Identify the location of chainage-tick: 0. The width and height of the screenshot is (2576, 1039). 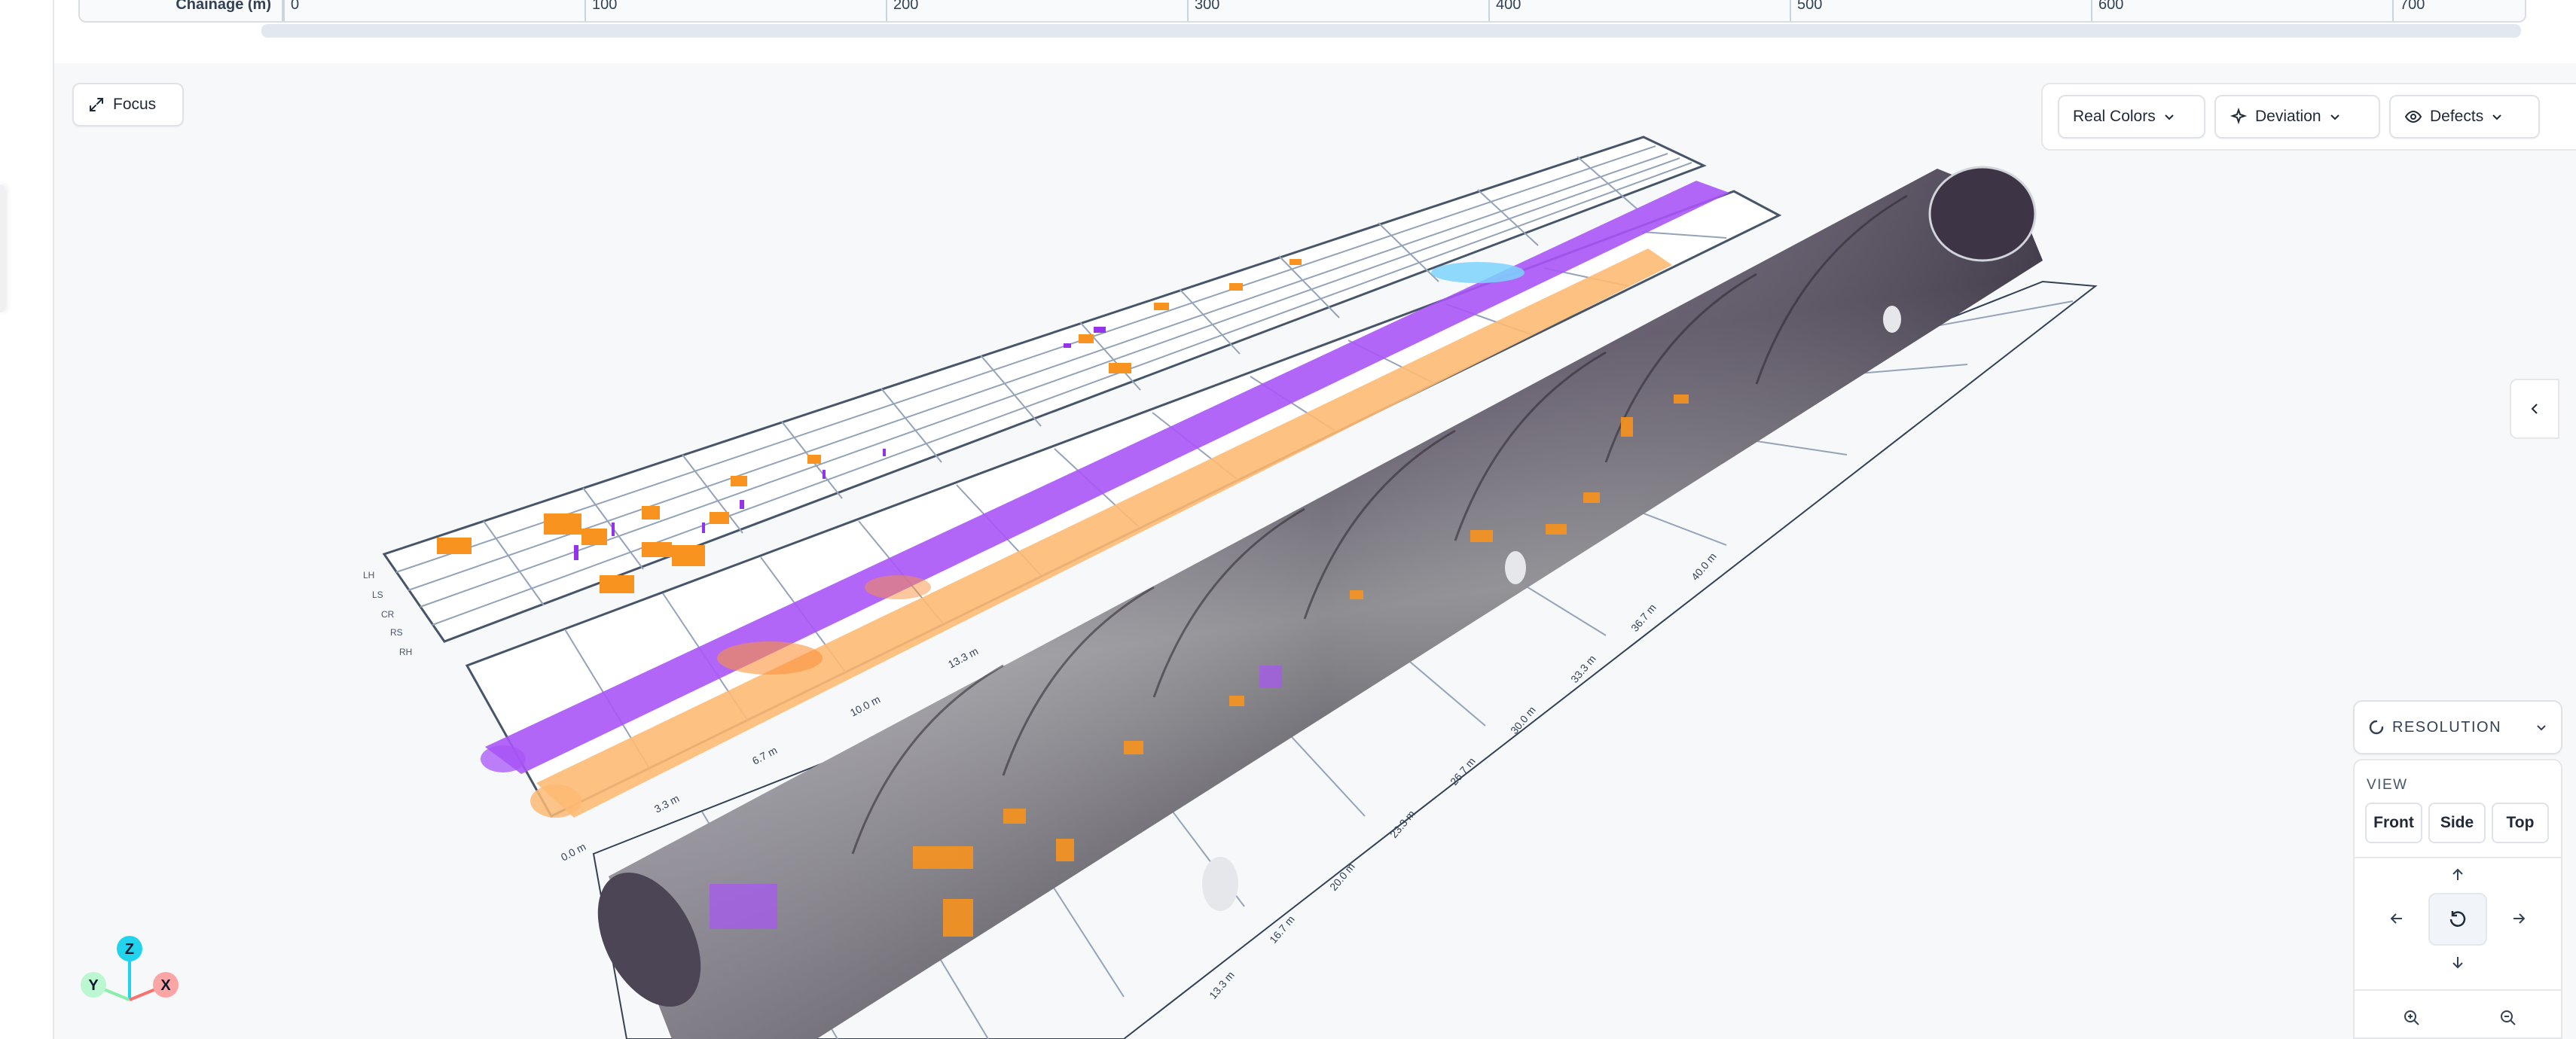
(432, 10).